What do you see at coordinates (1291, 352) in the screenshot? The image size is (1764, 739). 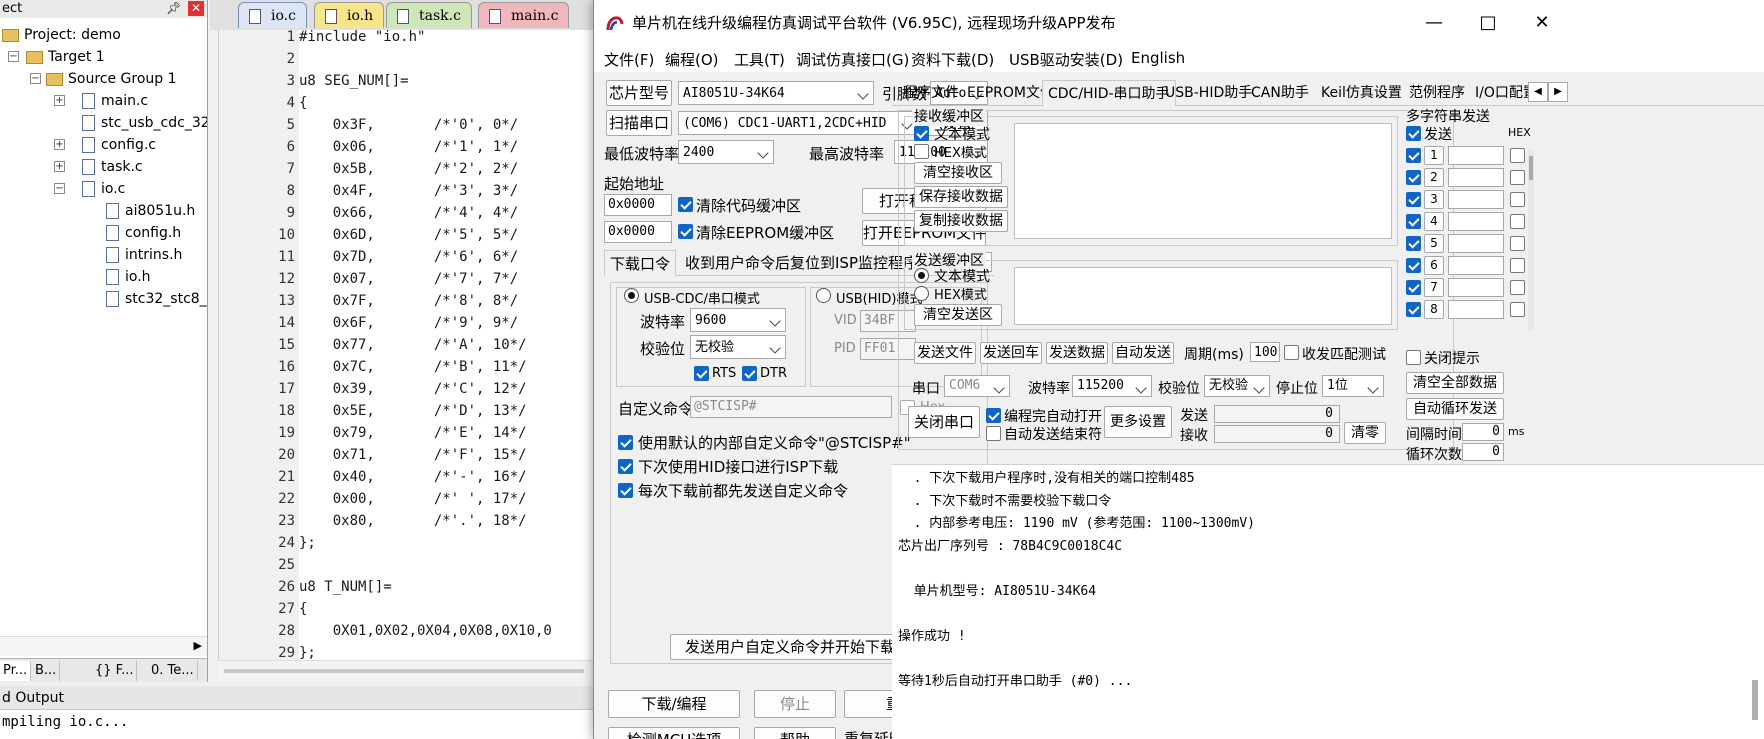 I see `match-test-checkbox` at bounding box center [1291, 352].